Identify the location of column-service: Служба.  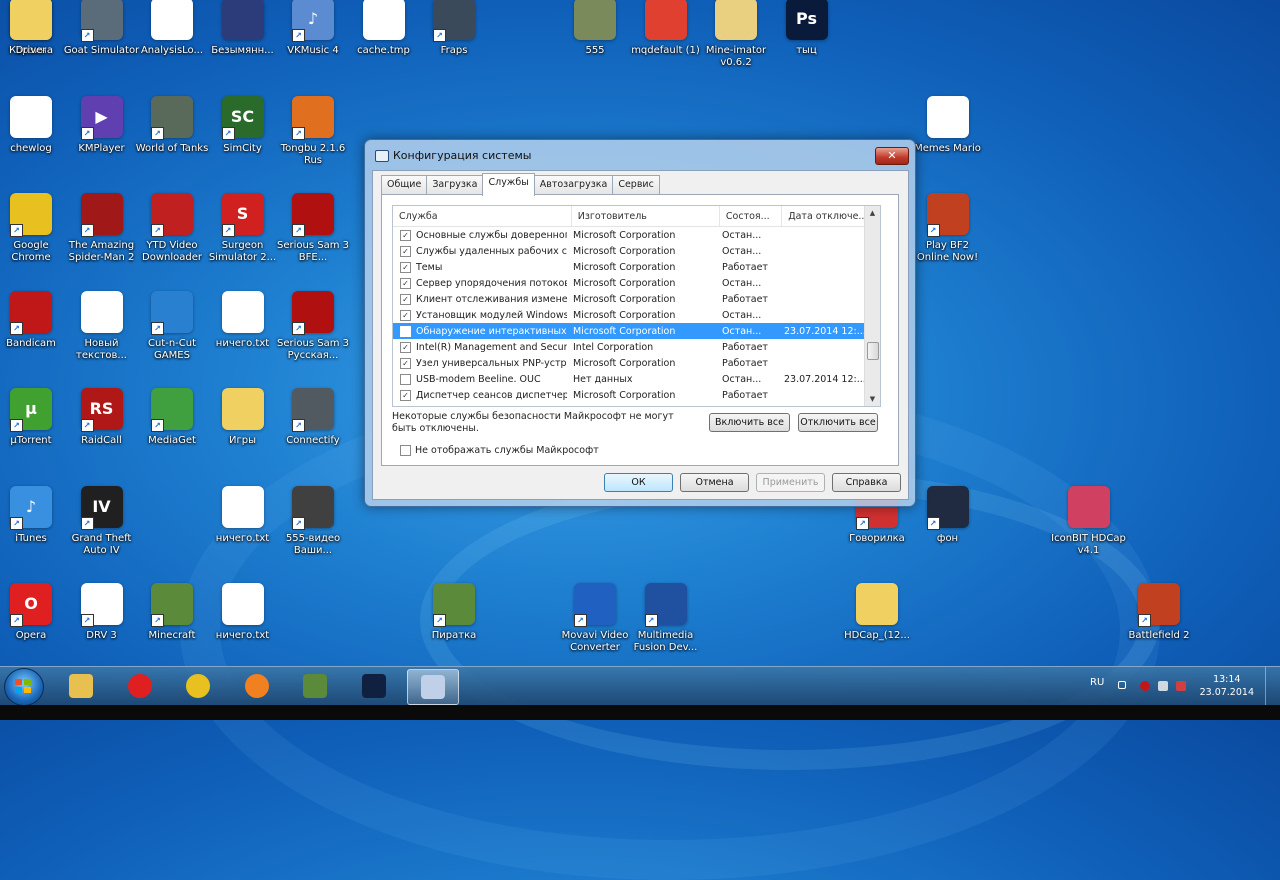
(482, 216).